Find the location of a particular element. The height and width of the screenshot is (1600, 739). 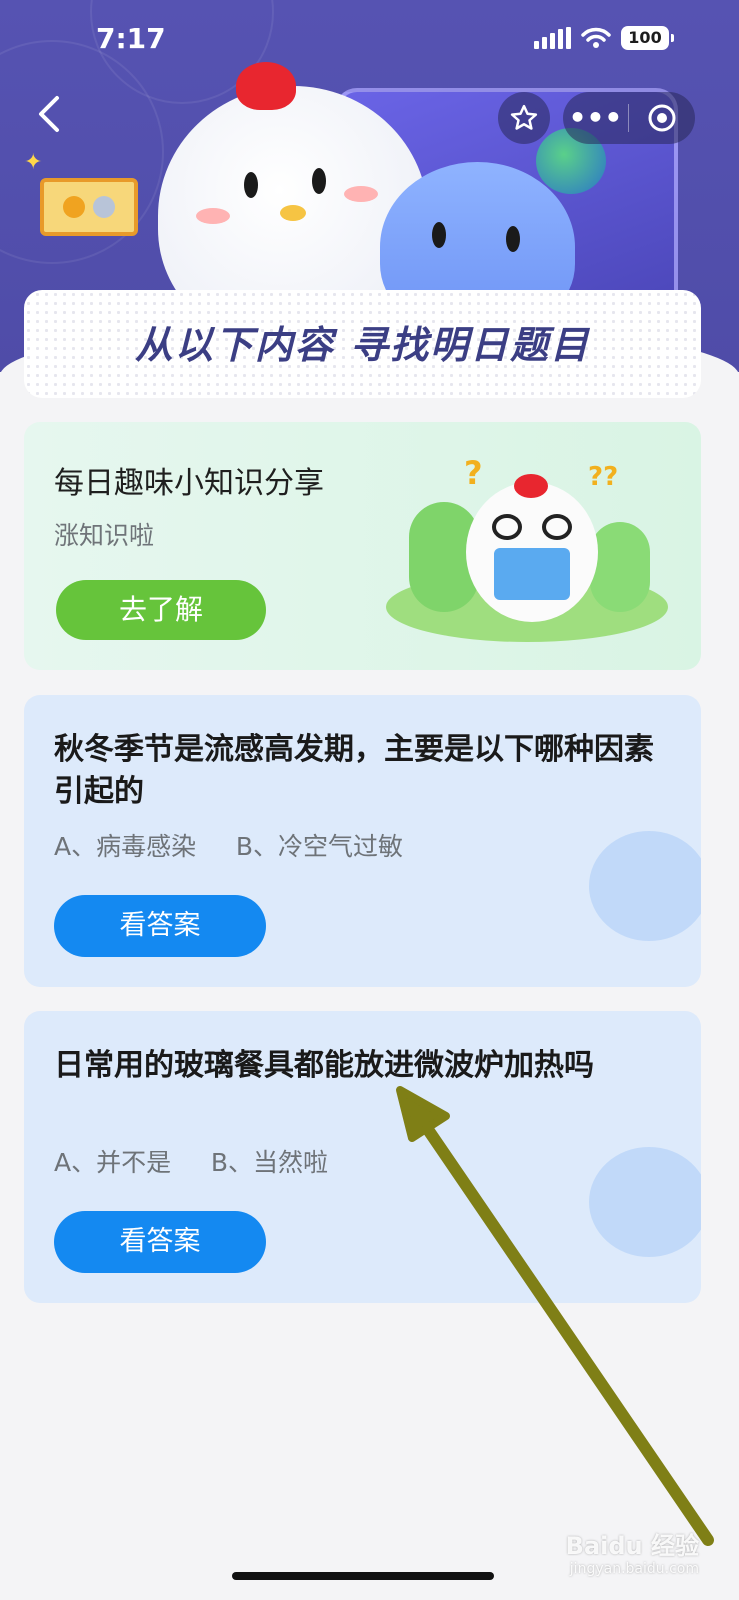

knowledge-card-title: 每日趣味小知识分享 is located at coordinates (189, 483).